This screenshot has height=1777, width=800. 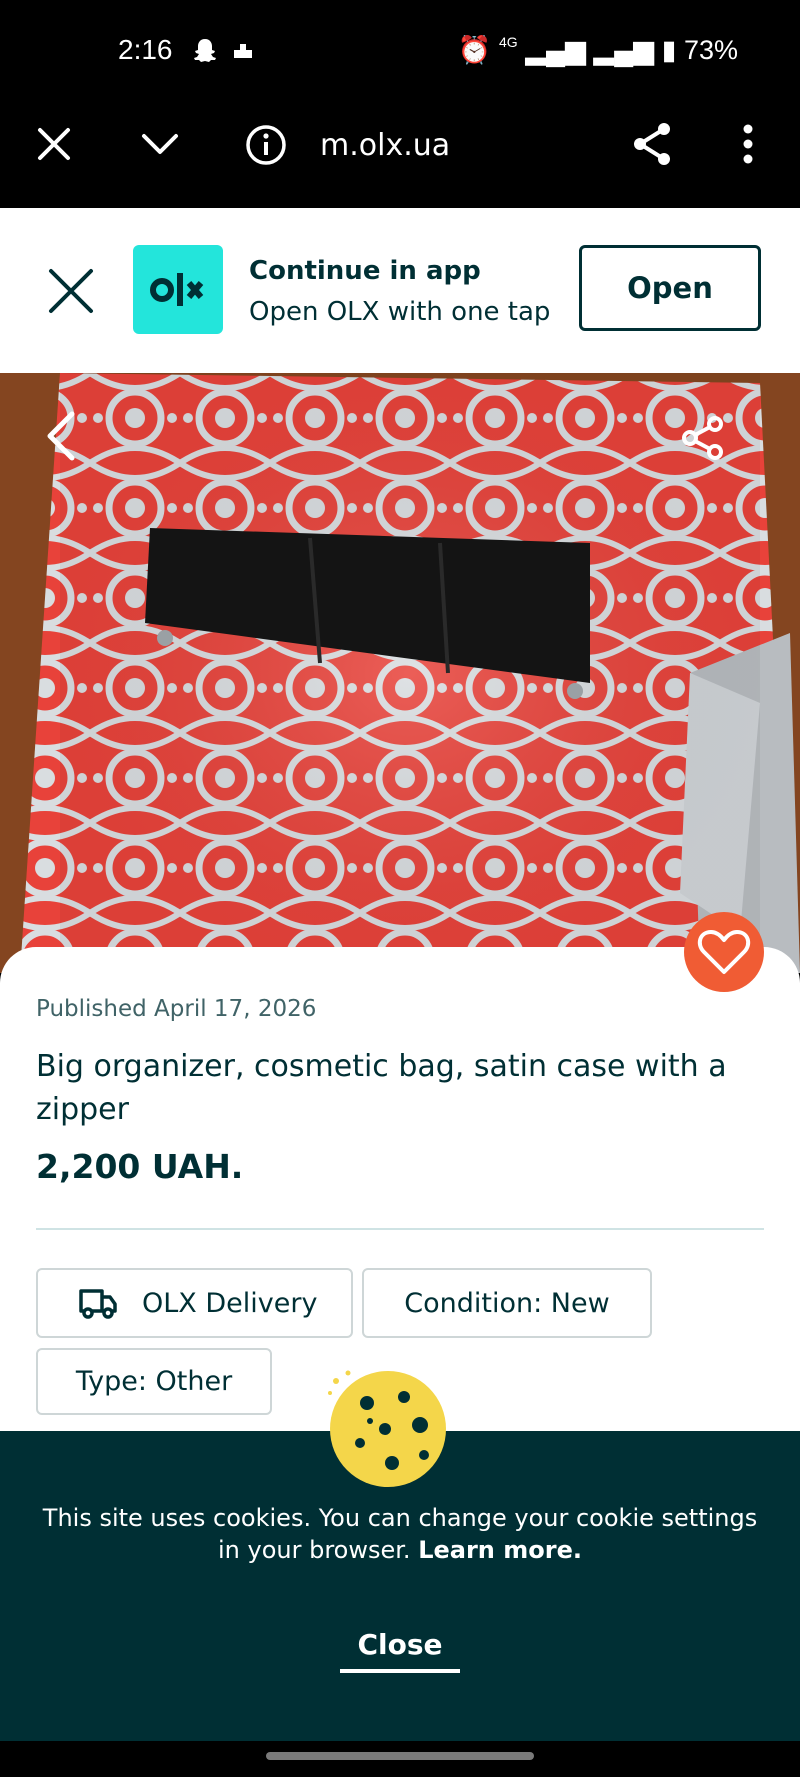 What do you see at coordinates (500, 1550) in the screenshot?
I see `learn-more-link: Learn more.` at bounding box center [500, 1550].